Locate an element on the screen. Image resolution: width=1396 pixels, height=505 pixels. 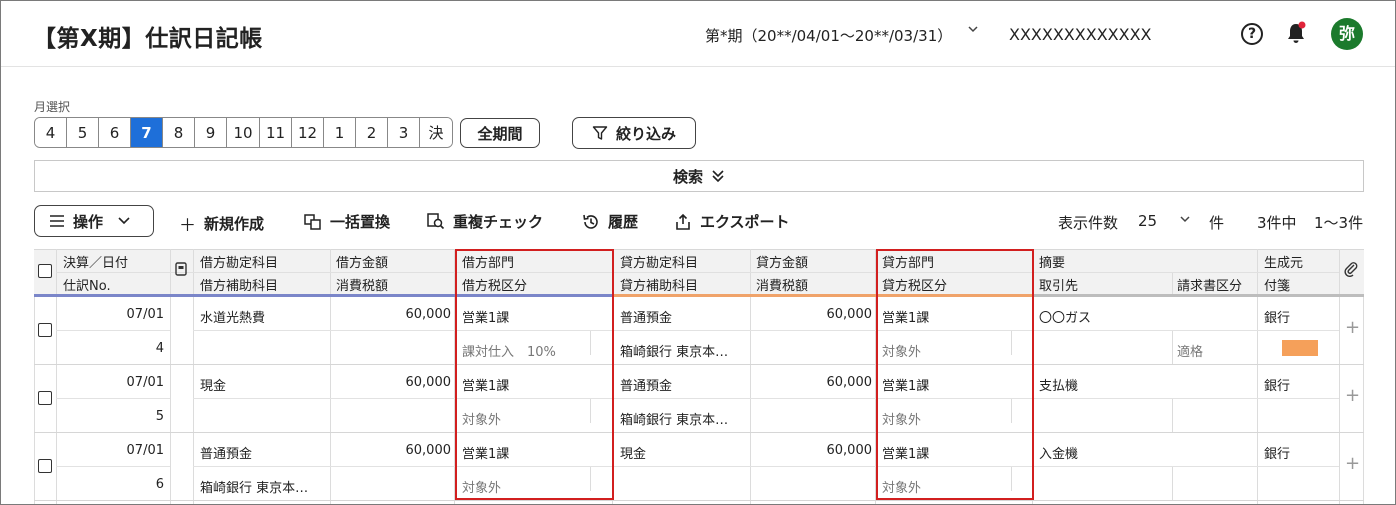
month-4: 4 is located at coordinates (51, 132).